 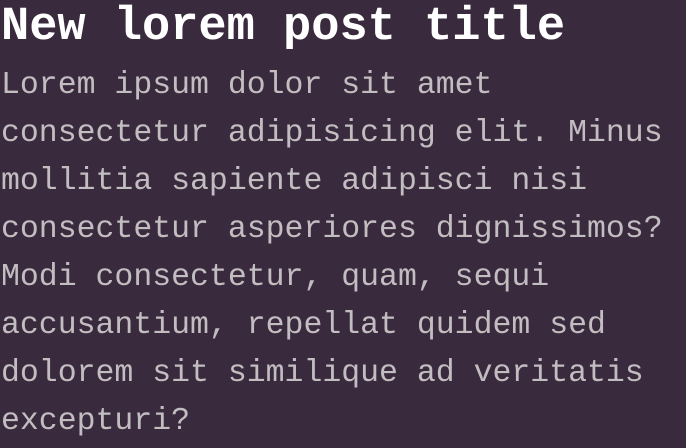 What do you see at coordinates (332, 133) in the screenshot?
I see `post-body-line: consectetur adipisicing elit. Minus` at bounding box center [332, 133].